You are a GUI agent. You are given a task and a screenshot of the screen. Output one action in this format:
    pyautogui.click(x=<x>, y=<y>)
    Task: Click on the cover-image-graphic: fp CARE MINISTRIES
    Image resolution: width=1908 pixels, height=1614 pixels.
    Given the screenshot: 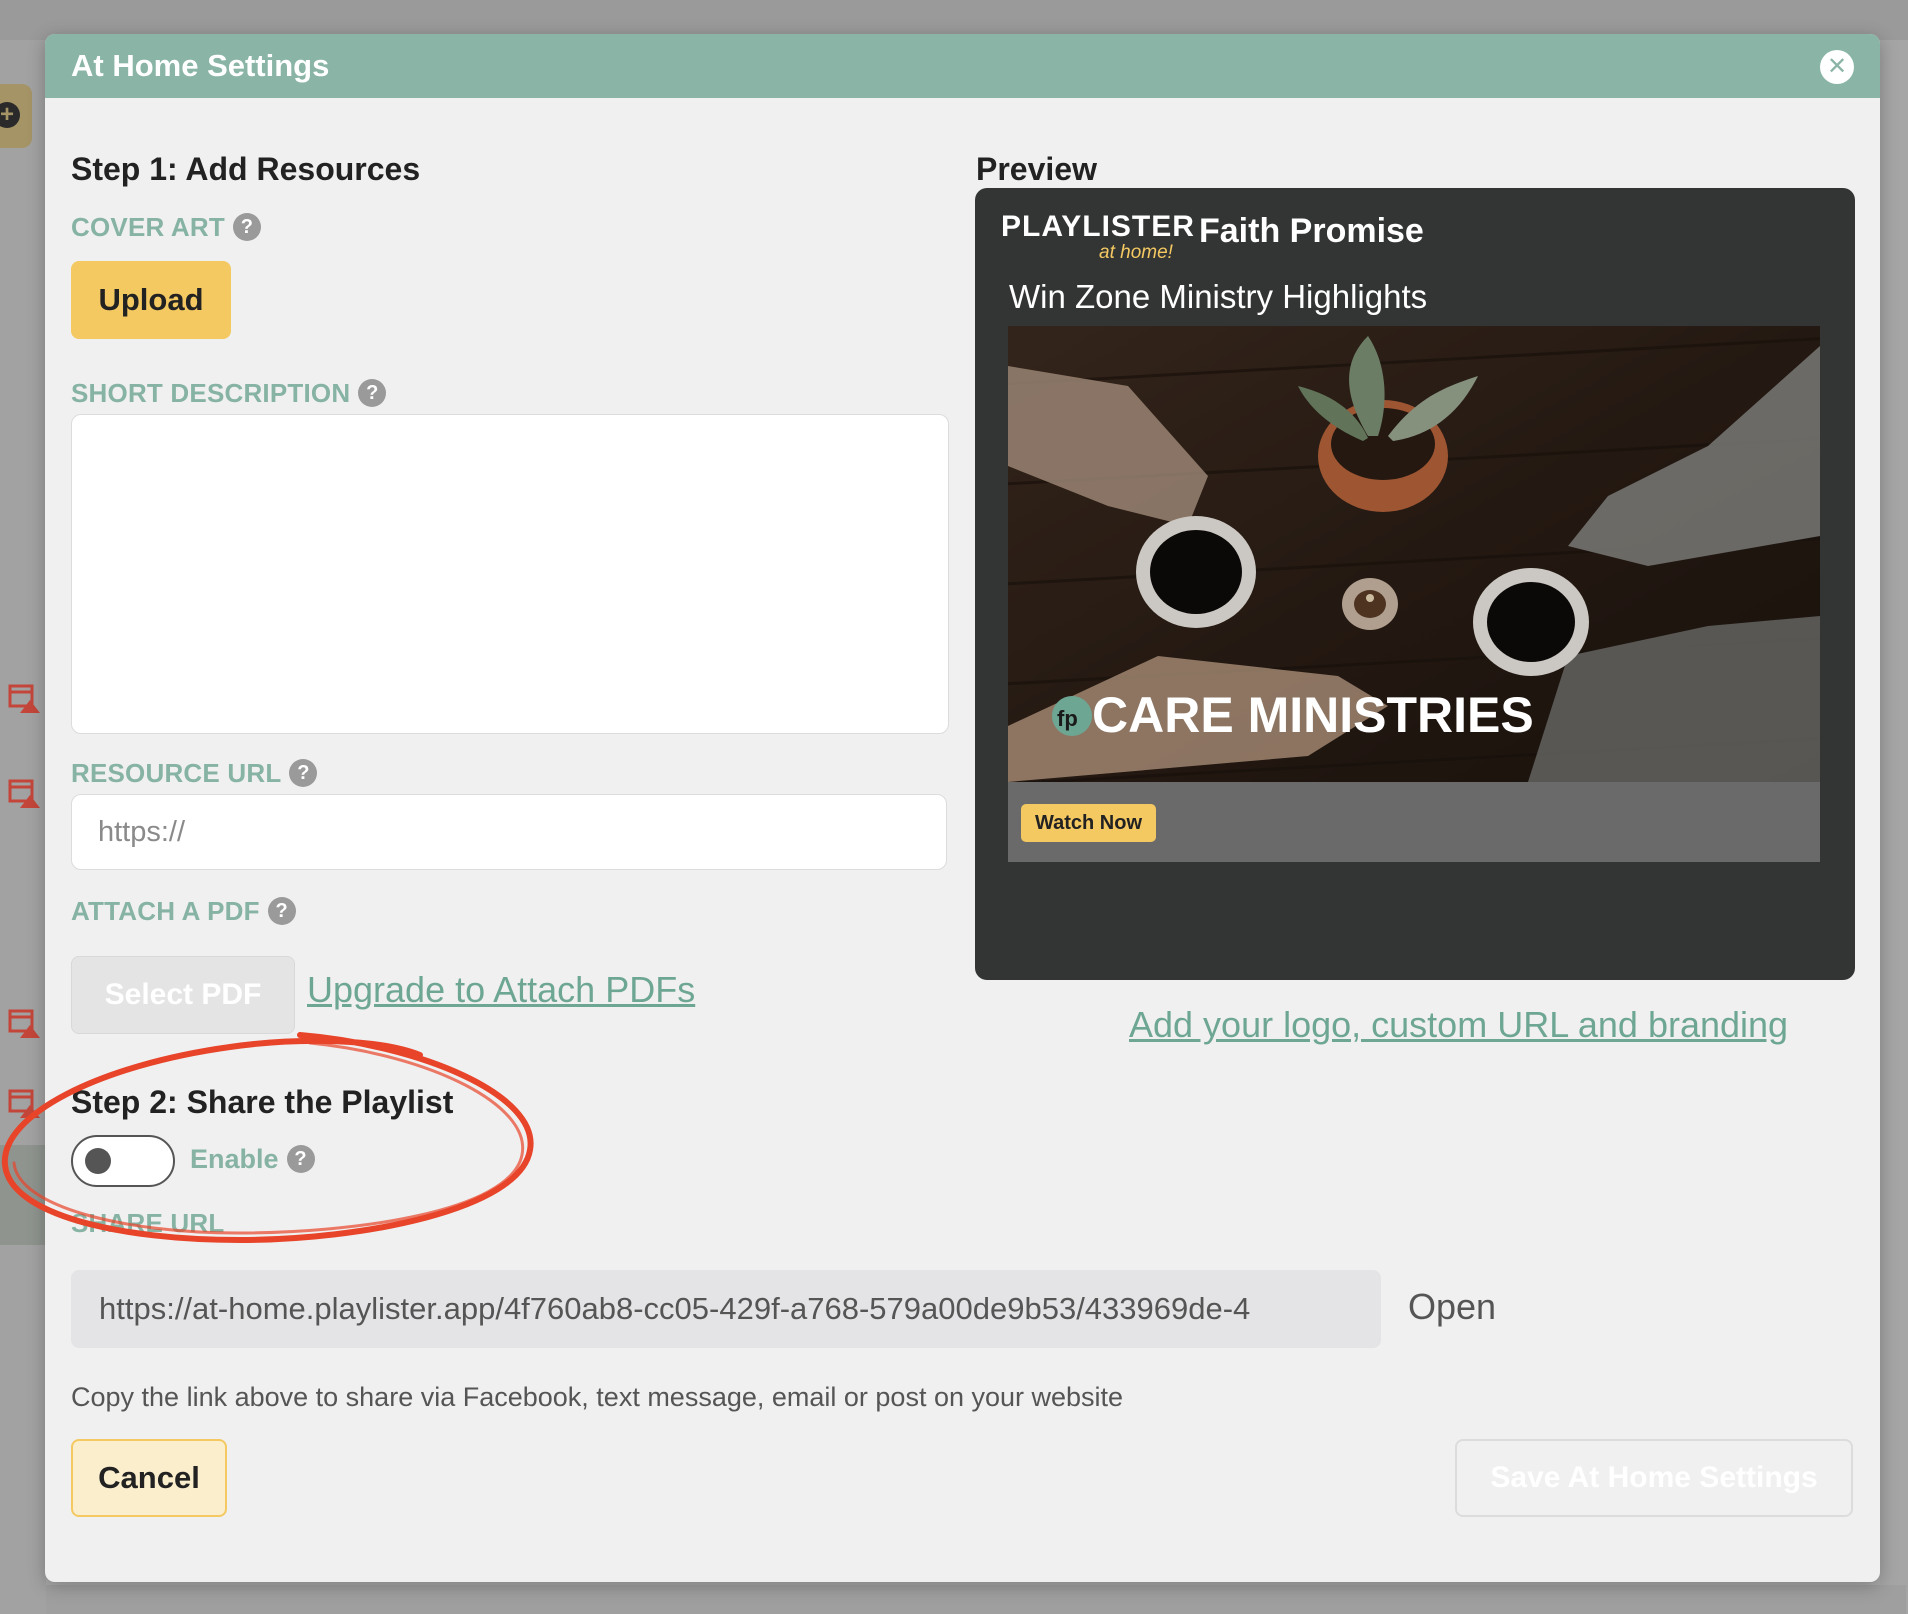 What is the action you would take?
    pyautogui.click(x=1414, y=554)
    